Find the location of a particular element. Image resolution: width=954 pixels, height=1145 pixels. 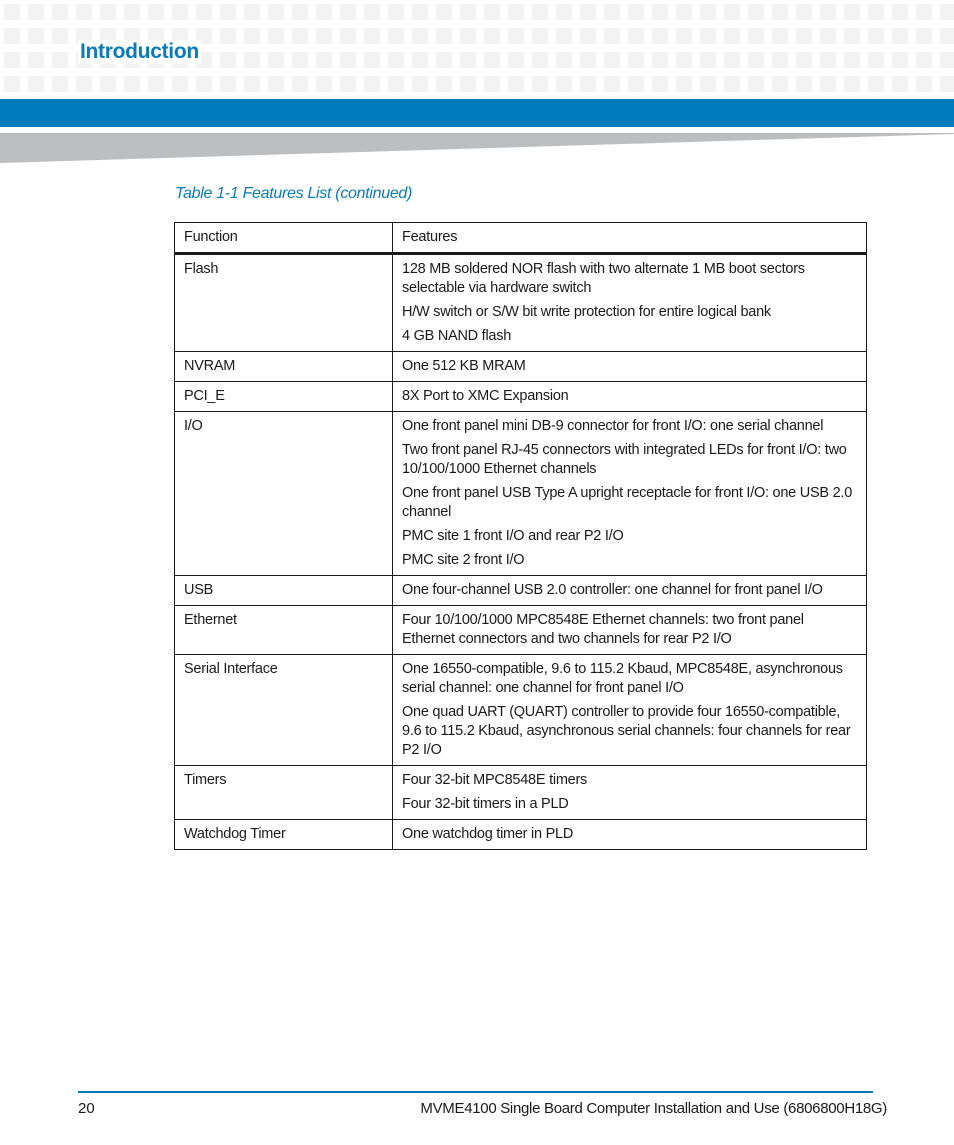

column-header-features: Features is located at coordinates (629, 238).